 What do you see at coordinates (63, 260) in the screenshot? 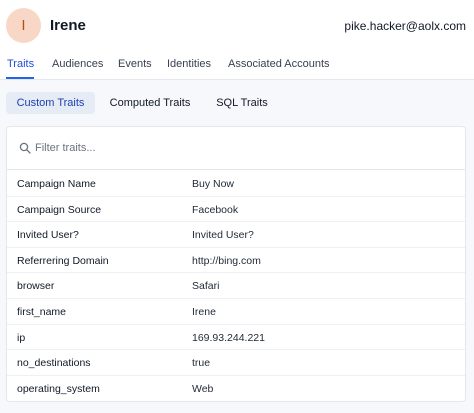
I see `trait-key: Referrering Domain` at bounding box center [63, 260].